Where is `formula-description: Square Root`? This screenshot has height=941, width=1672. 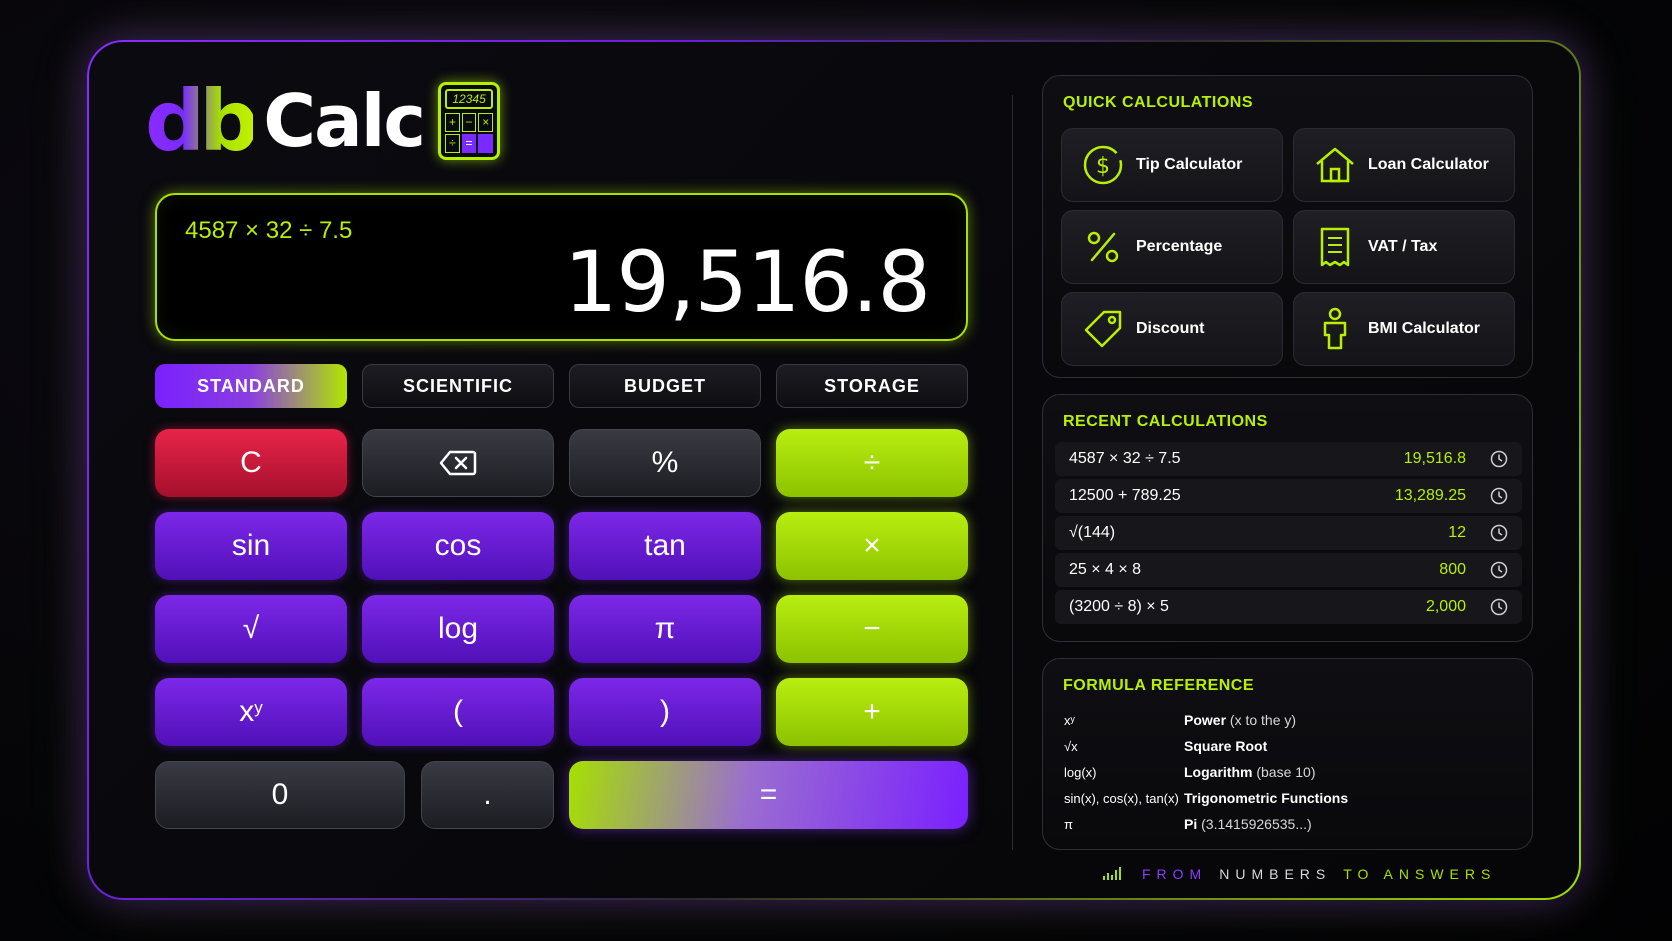 formula-description: Square Root is located at coordinates (1225, 746).